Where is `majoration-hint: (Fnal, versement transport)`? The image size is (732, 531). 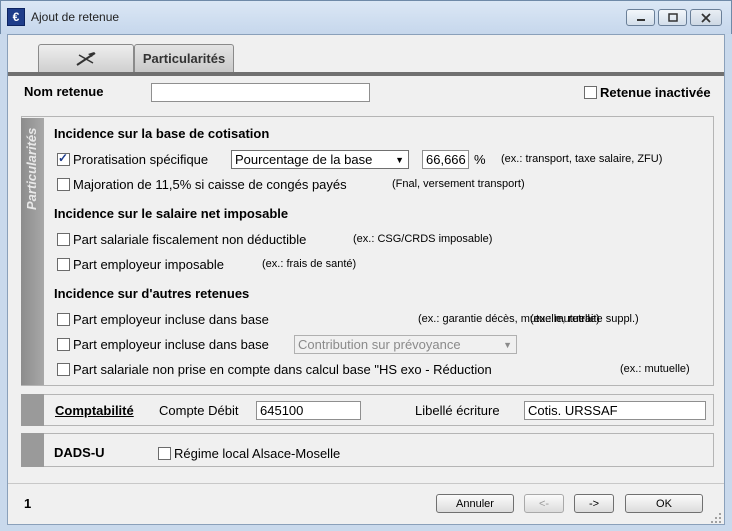 majoration-hint: (Fnal, versement transport) is located at coordinates (458, 184).